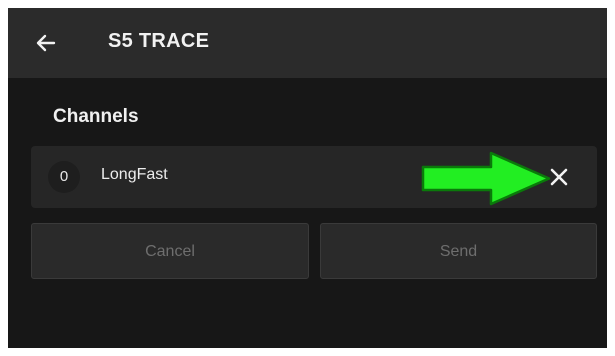  I want to click on section-title: Channels, so click(96, 116).